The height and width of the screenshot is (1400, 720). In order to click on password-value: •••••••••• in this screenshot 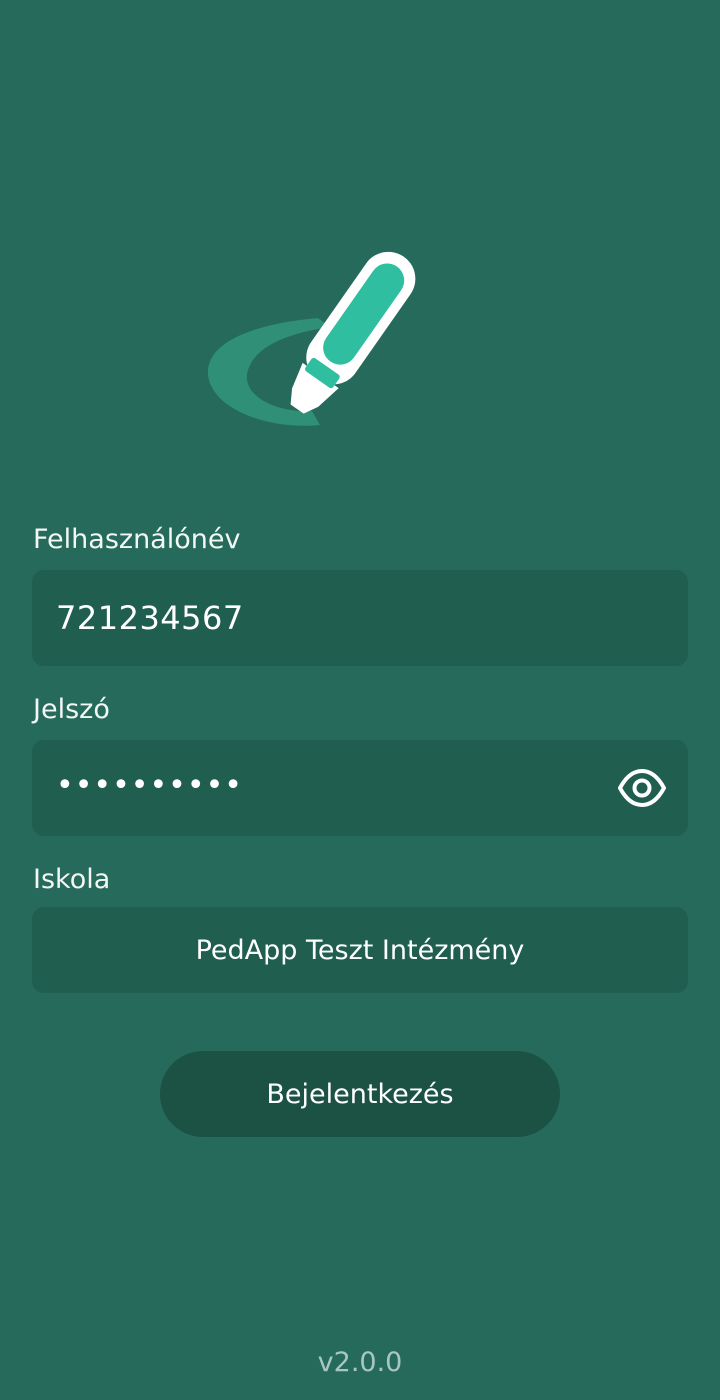, I will do `click(149, 785)`.